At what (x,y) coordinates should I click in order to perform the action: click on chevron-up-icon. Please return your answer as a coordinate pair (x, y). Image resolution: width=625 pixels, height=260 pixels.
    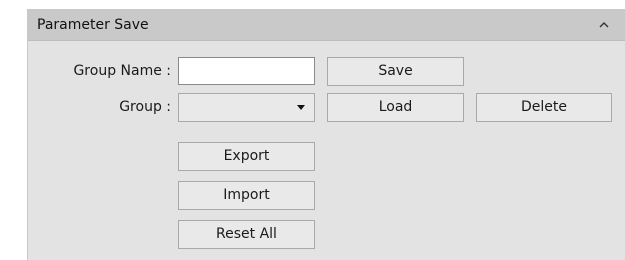
    Looking at the image, I should click on (604, 25).